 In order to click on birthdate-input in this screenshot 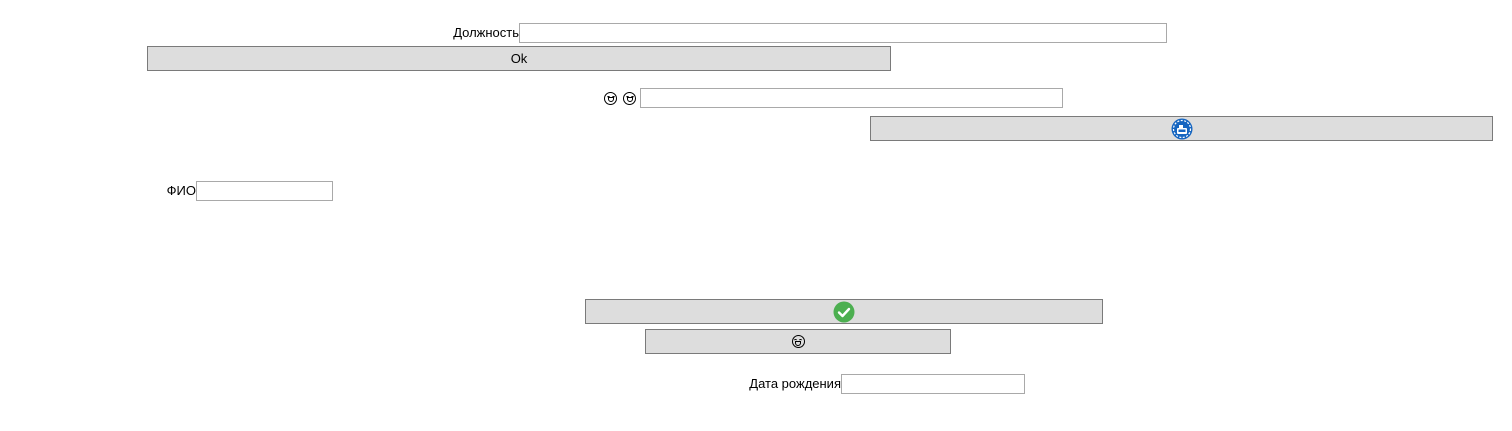, I will do `click(933, 384)`.